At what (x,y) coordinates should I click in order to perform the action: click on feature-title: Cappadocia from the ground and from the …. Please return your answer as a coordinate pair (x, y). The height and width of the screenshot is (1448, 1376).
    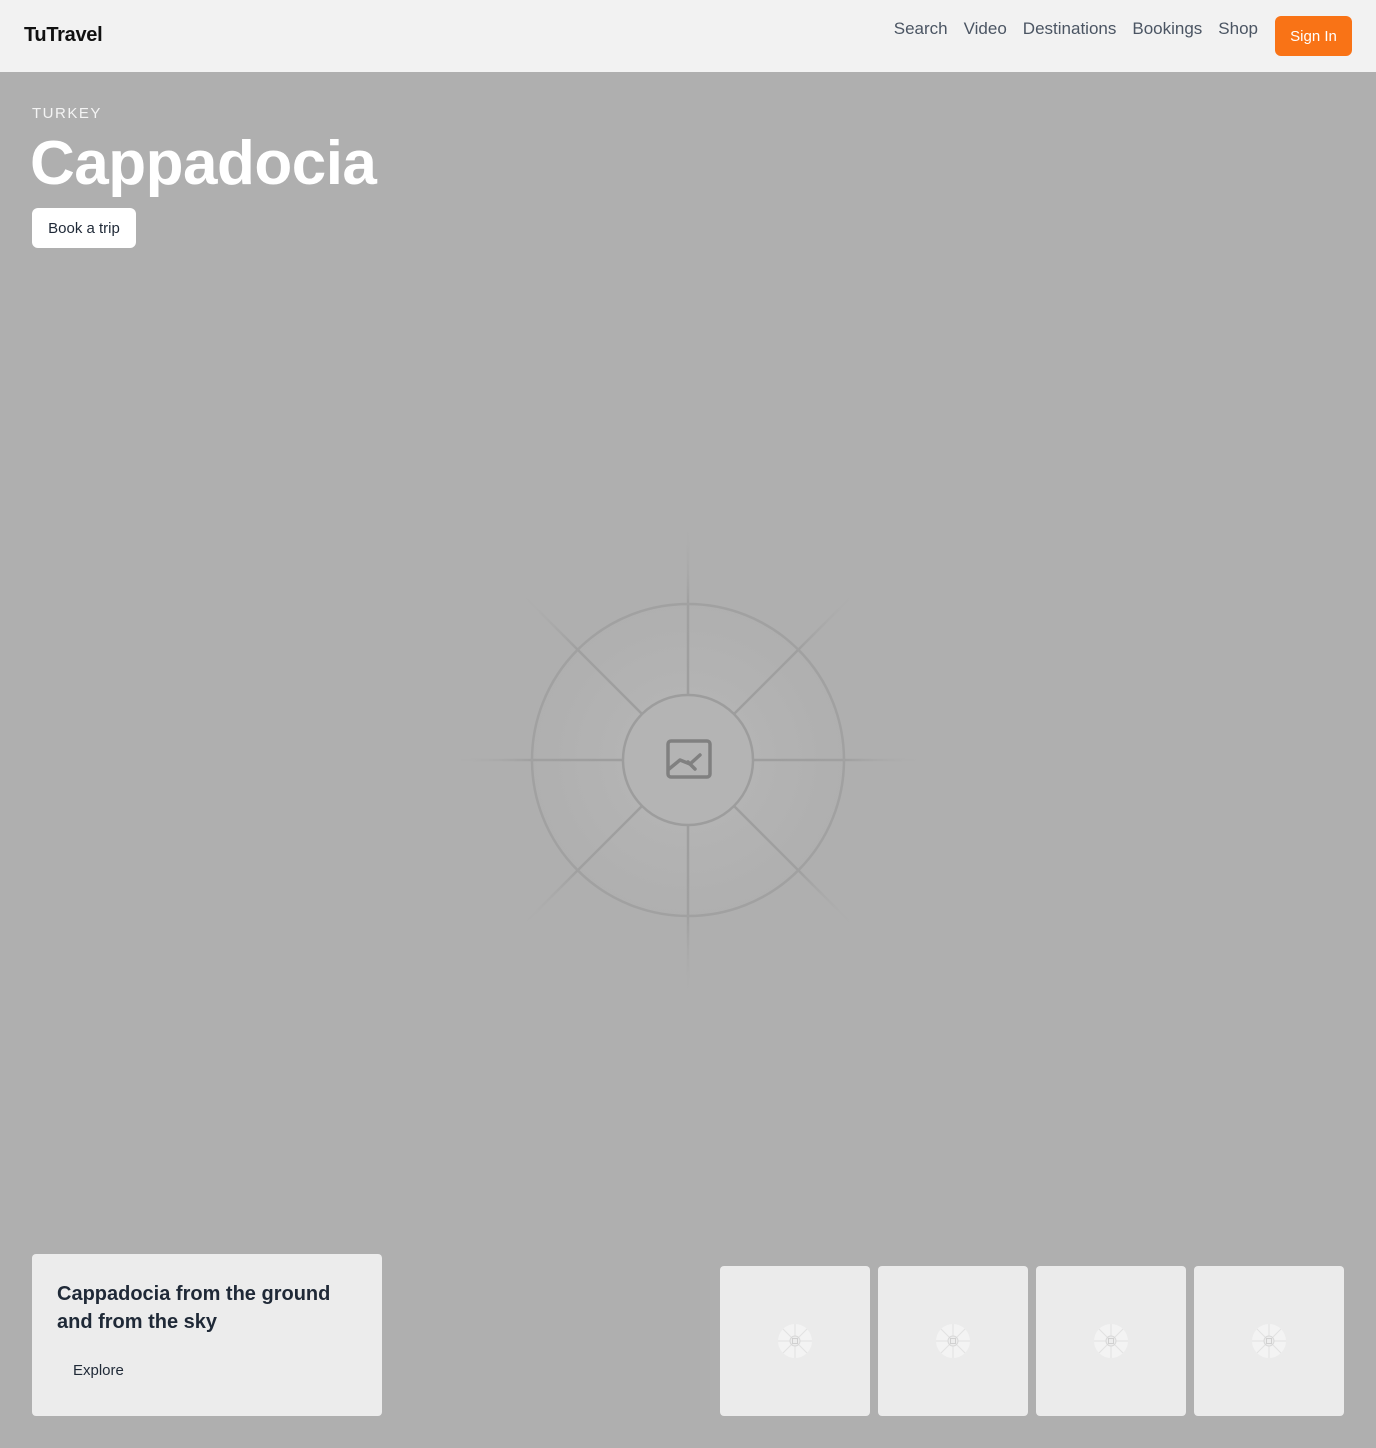
    Looking at the image, I should click on (194, 1308).